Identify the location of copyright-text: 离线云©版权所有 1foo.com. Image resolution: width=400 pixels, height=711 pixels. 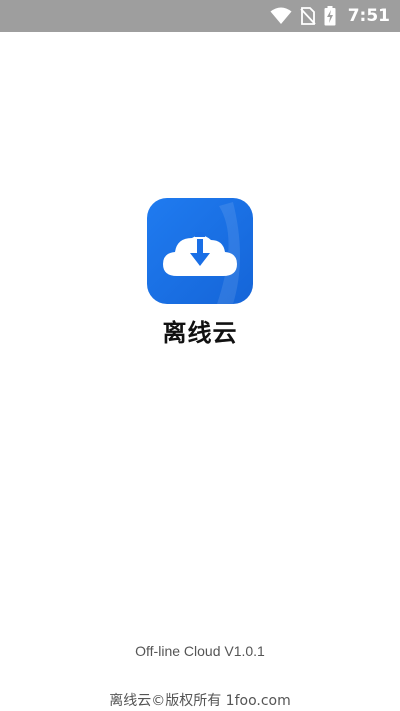
(200, 701).